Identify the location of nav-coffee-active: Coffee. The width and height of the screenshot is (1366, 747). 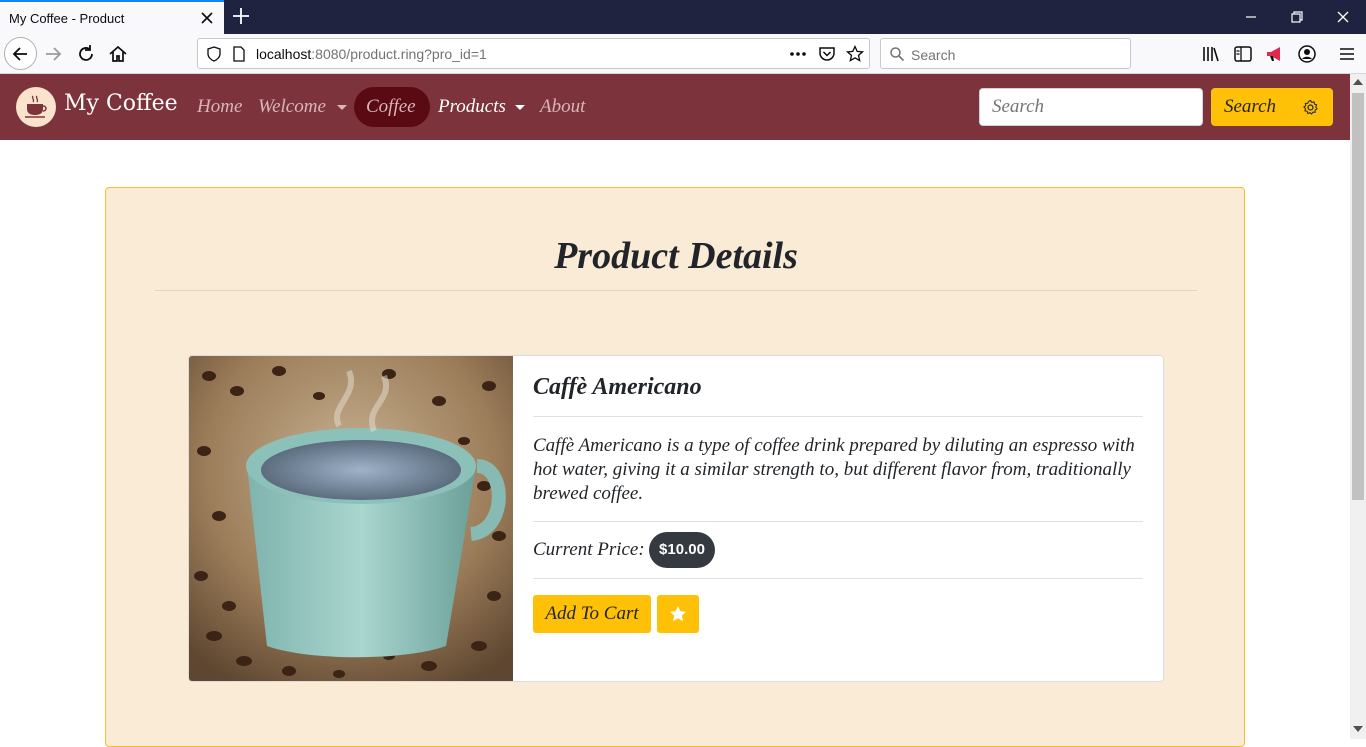
(392, 107).